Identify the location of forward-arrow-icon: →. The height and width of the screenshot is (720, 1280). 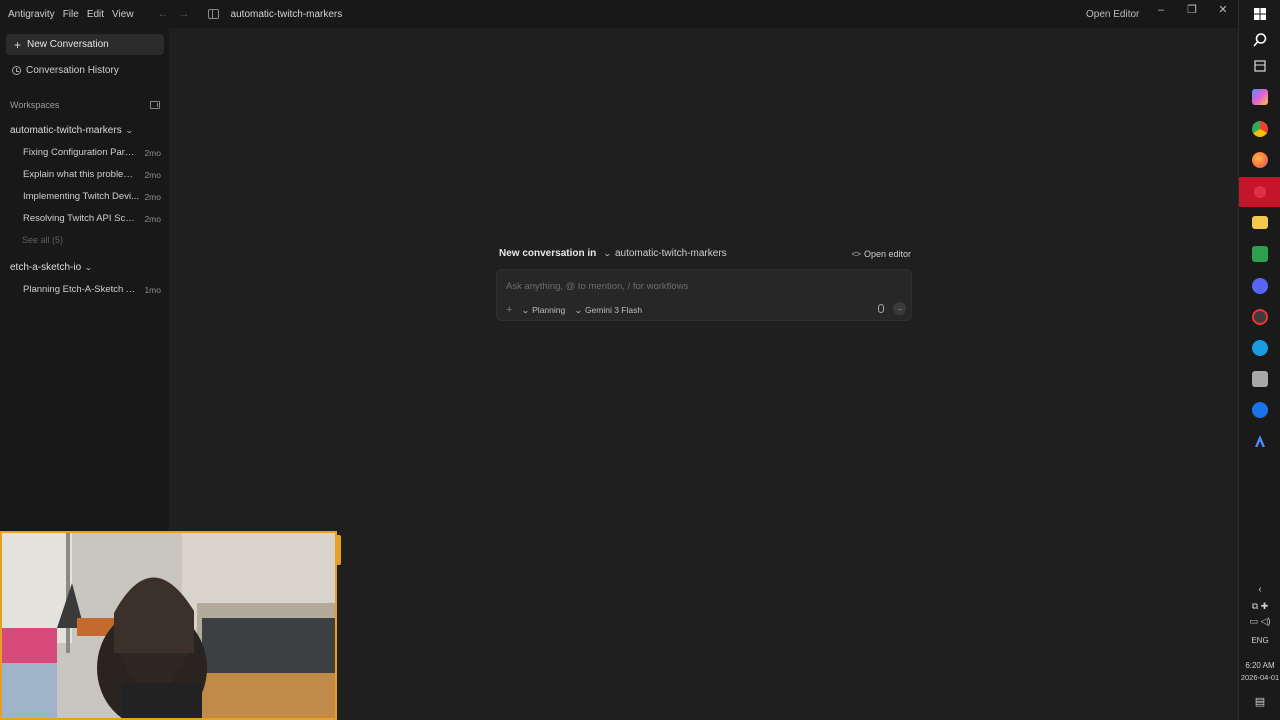
(184, 14).